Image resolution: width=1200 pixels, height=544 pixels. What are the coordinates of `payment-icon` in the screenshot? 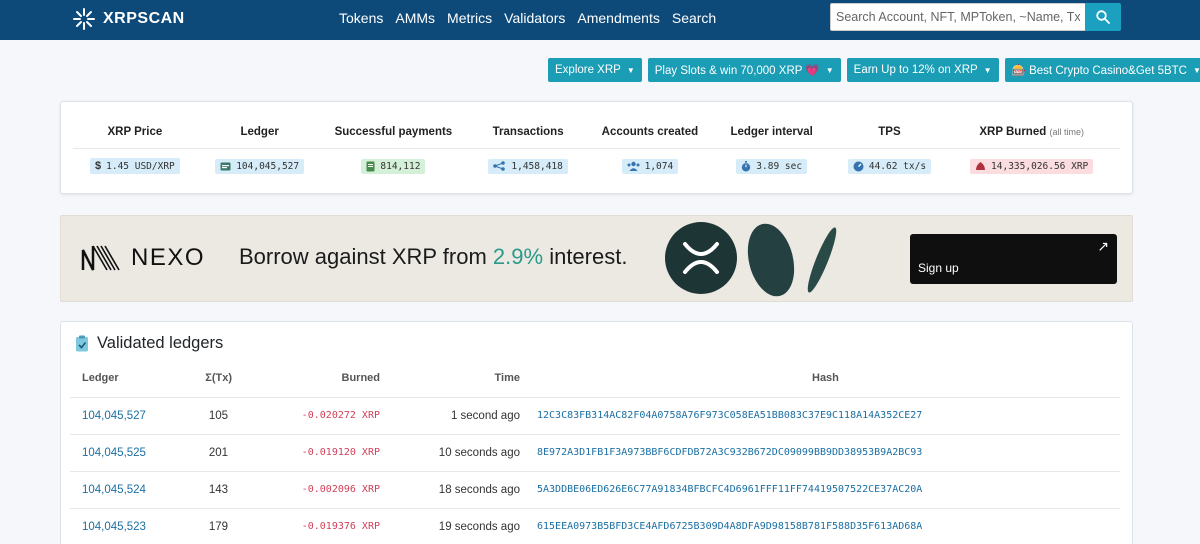 It's located at (370, 166).